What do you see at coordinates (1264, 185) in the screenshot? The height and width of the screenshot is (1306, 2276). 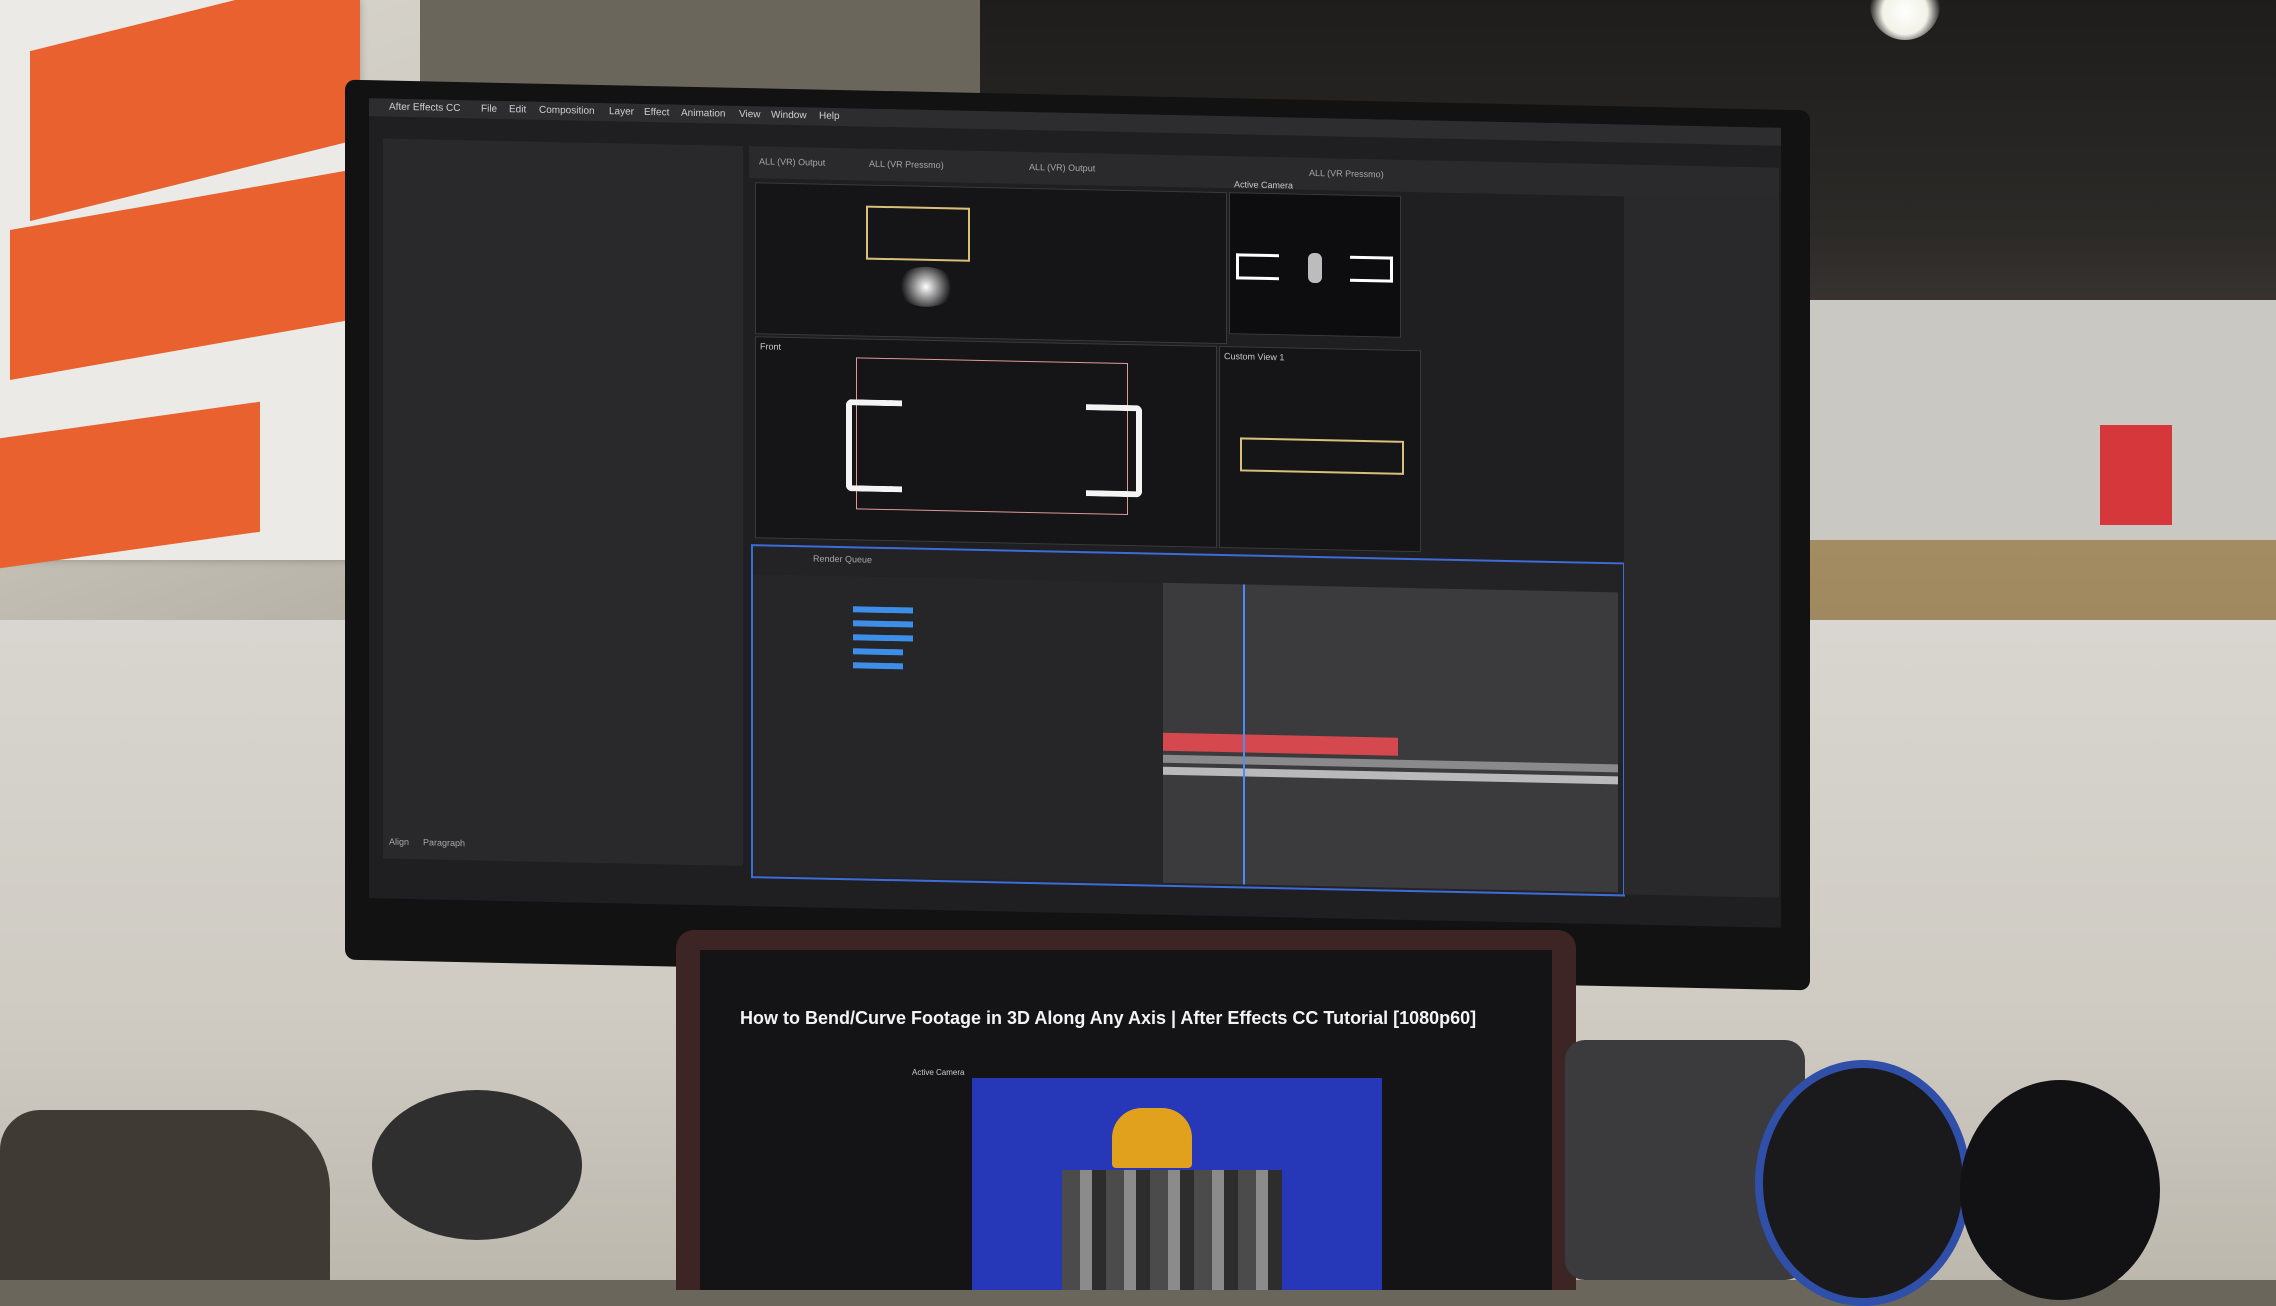 I see `active-camera-label: Active Camera` at bounding box center [1264, 185].